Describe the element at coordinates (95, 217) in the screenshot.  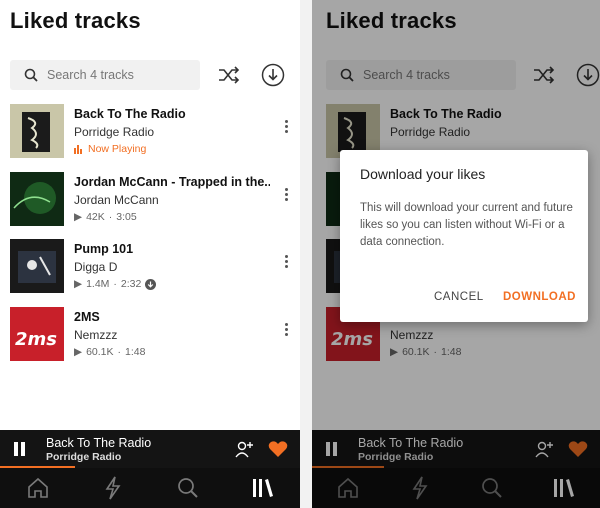
I see `play-count: 42K` at that location.